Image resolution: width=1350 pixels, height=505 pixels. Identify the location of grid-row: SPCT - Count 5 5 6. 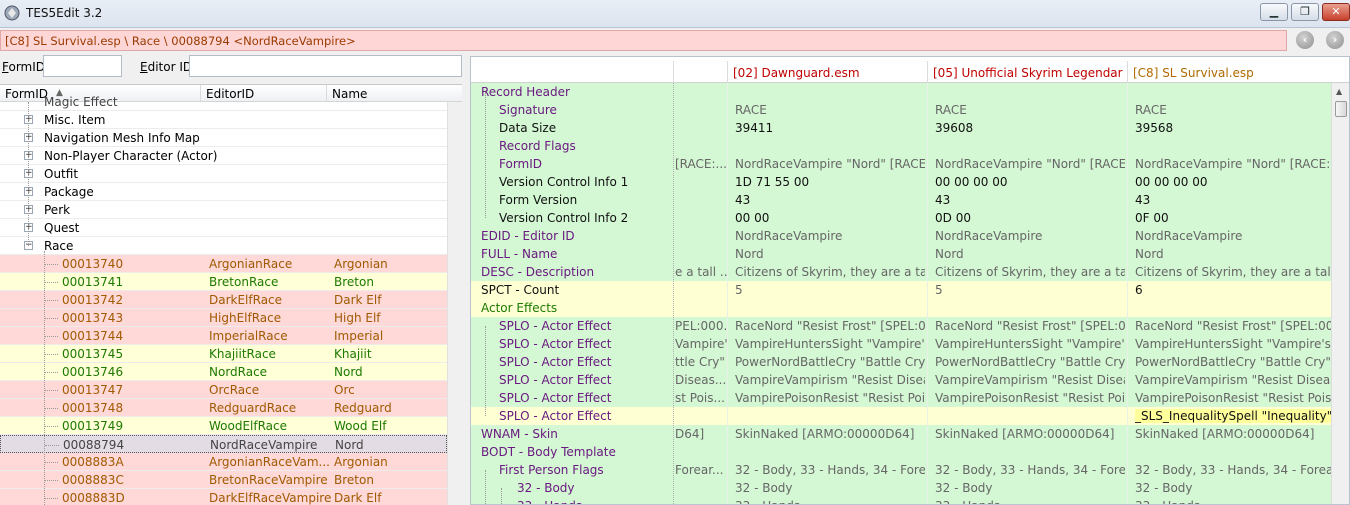
(901, 290).